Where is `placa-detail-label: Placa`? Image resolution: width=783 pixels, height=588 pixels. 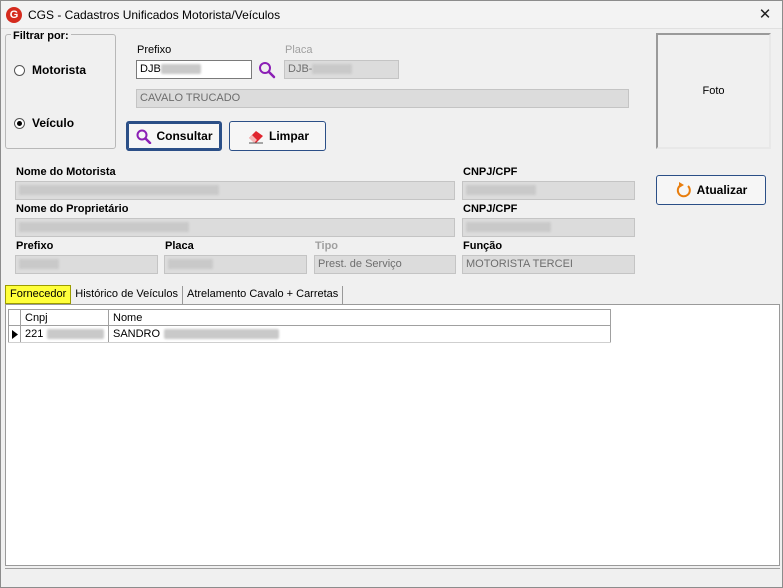 placa-detail-label: Placa is located at coordinates (179, 246).